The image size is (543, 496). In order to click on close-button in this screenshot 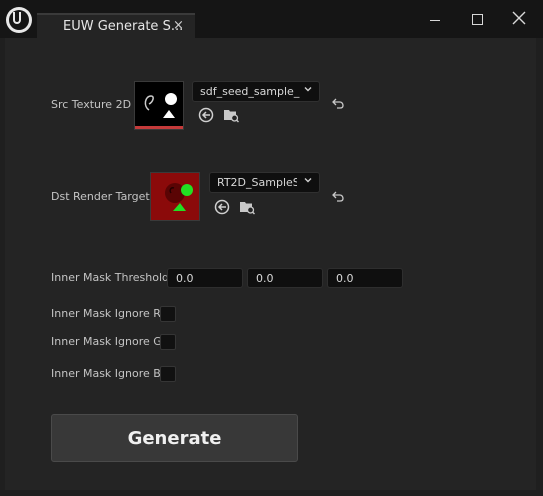, I will do `click(519, 19)`.